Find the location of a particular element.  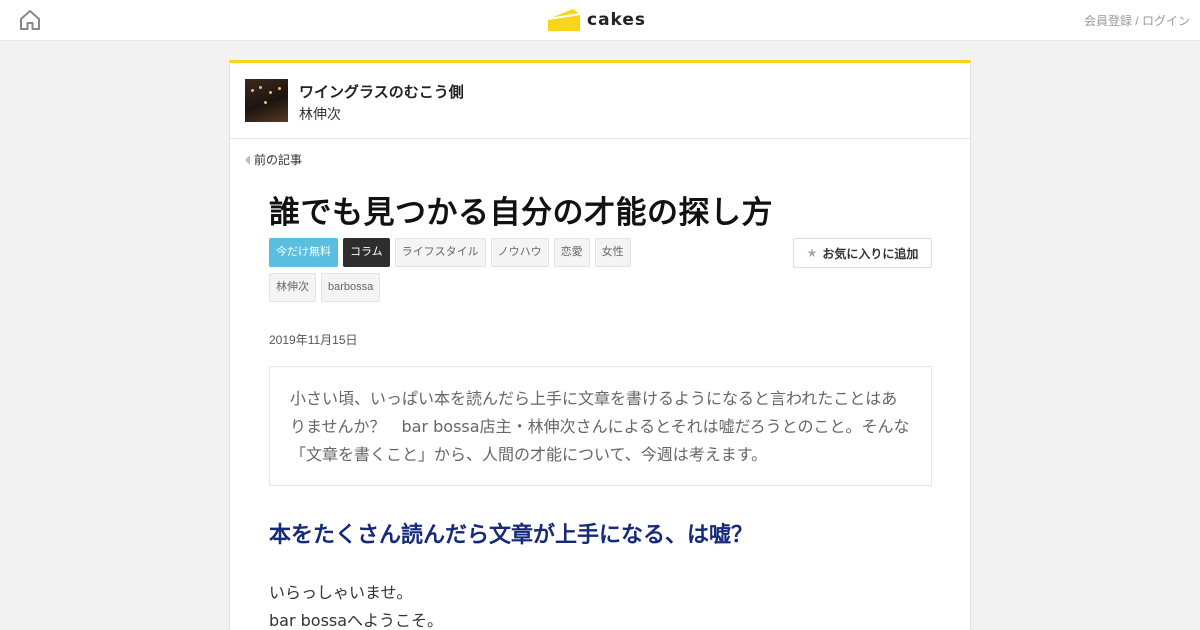

body-line: bar bossaへようこそ。 is located at coordinates (356, 620).